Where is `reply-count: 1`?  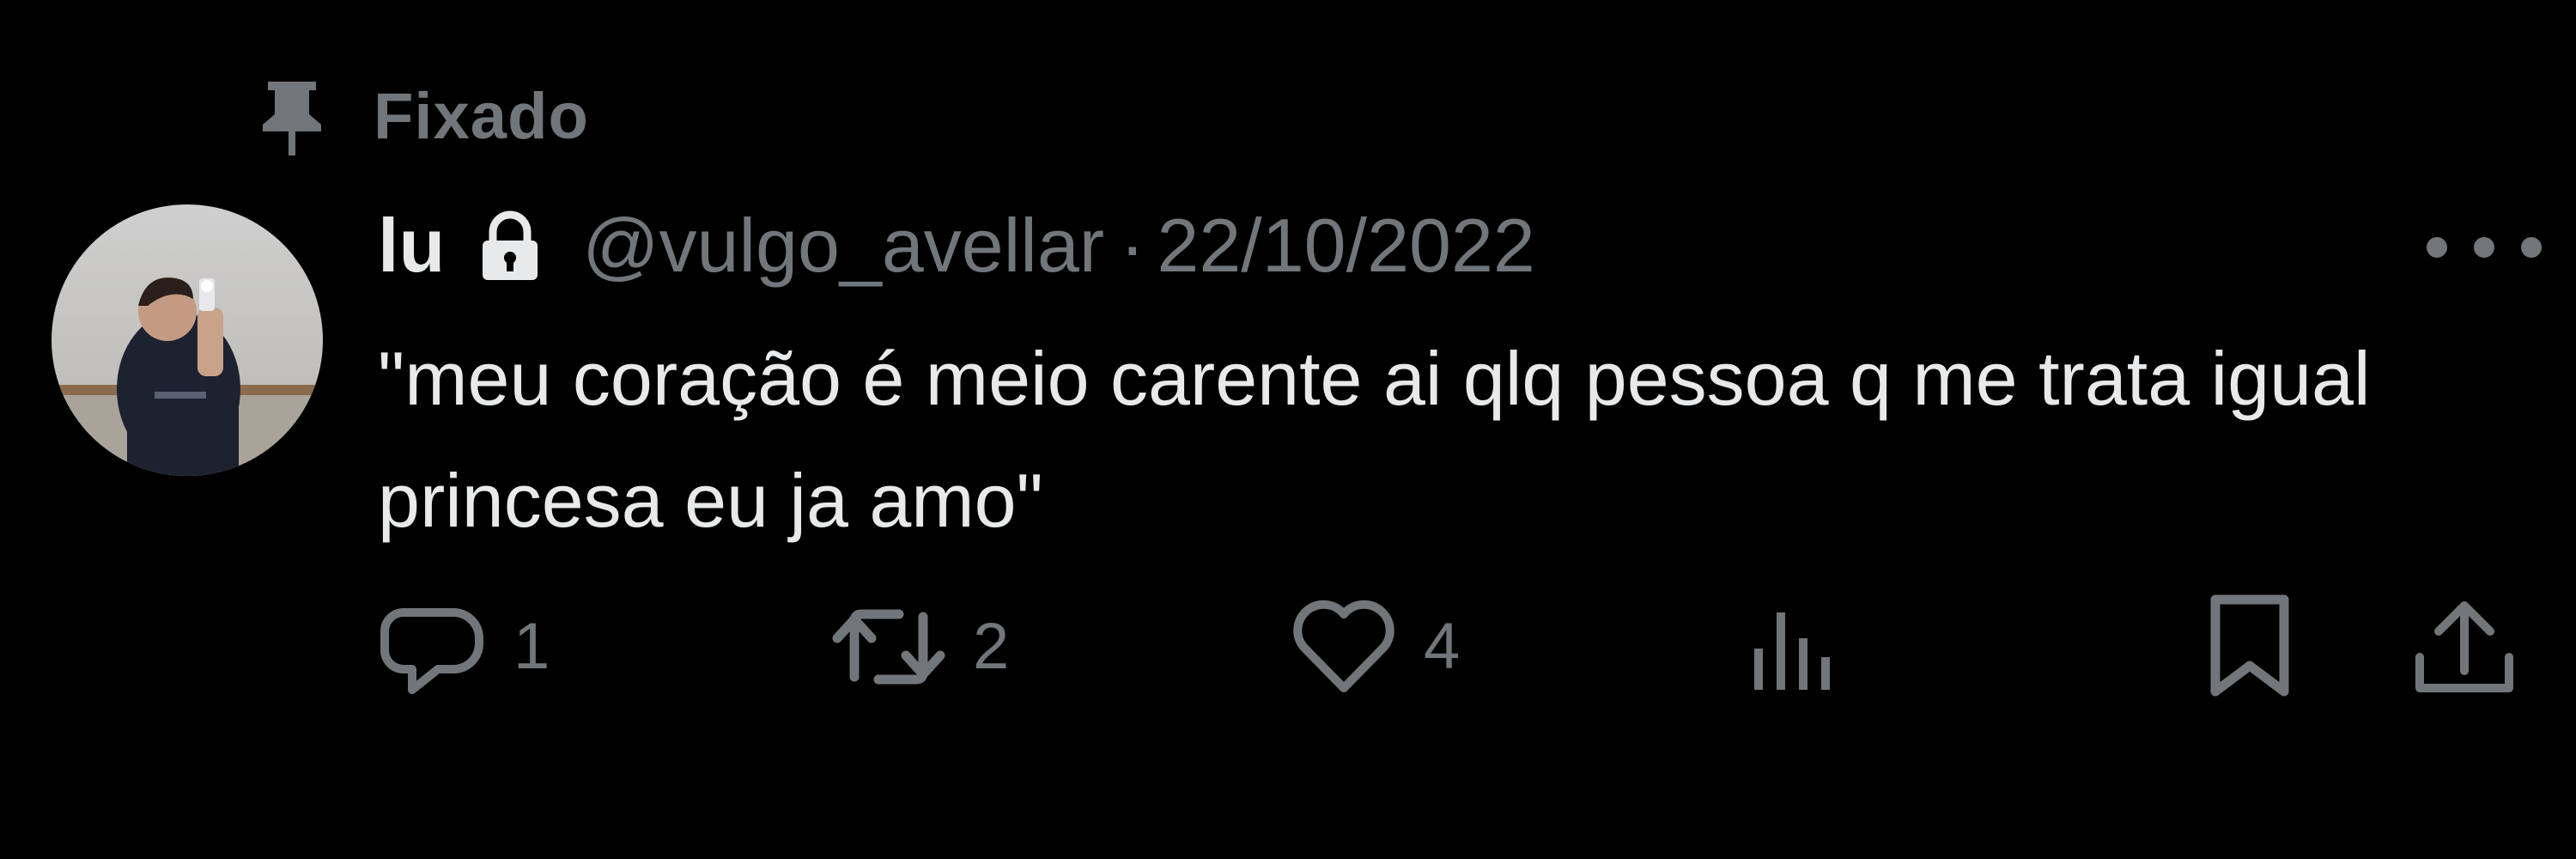
reply-count: 1 is located at coordinates (532, 646).